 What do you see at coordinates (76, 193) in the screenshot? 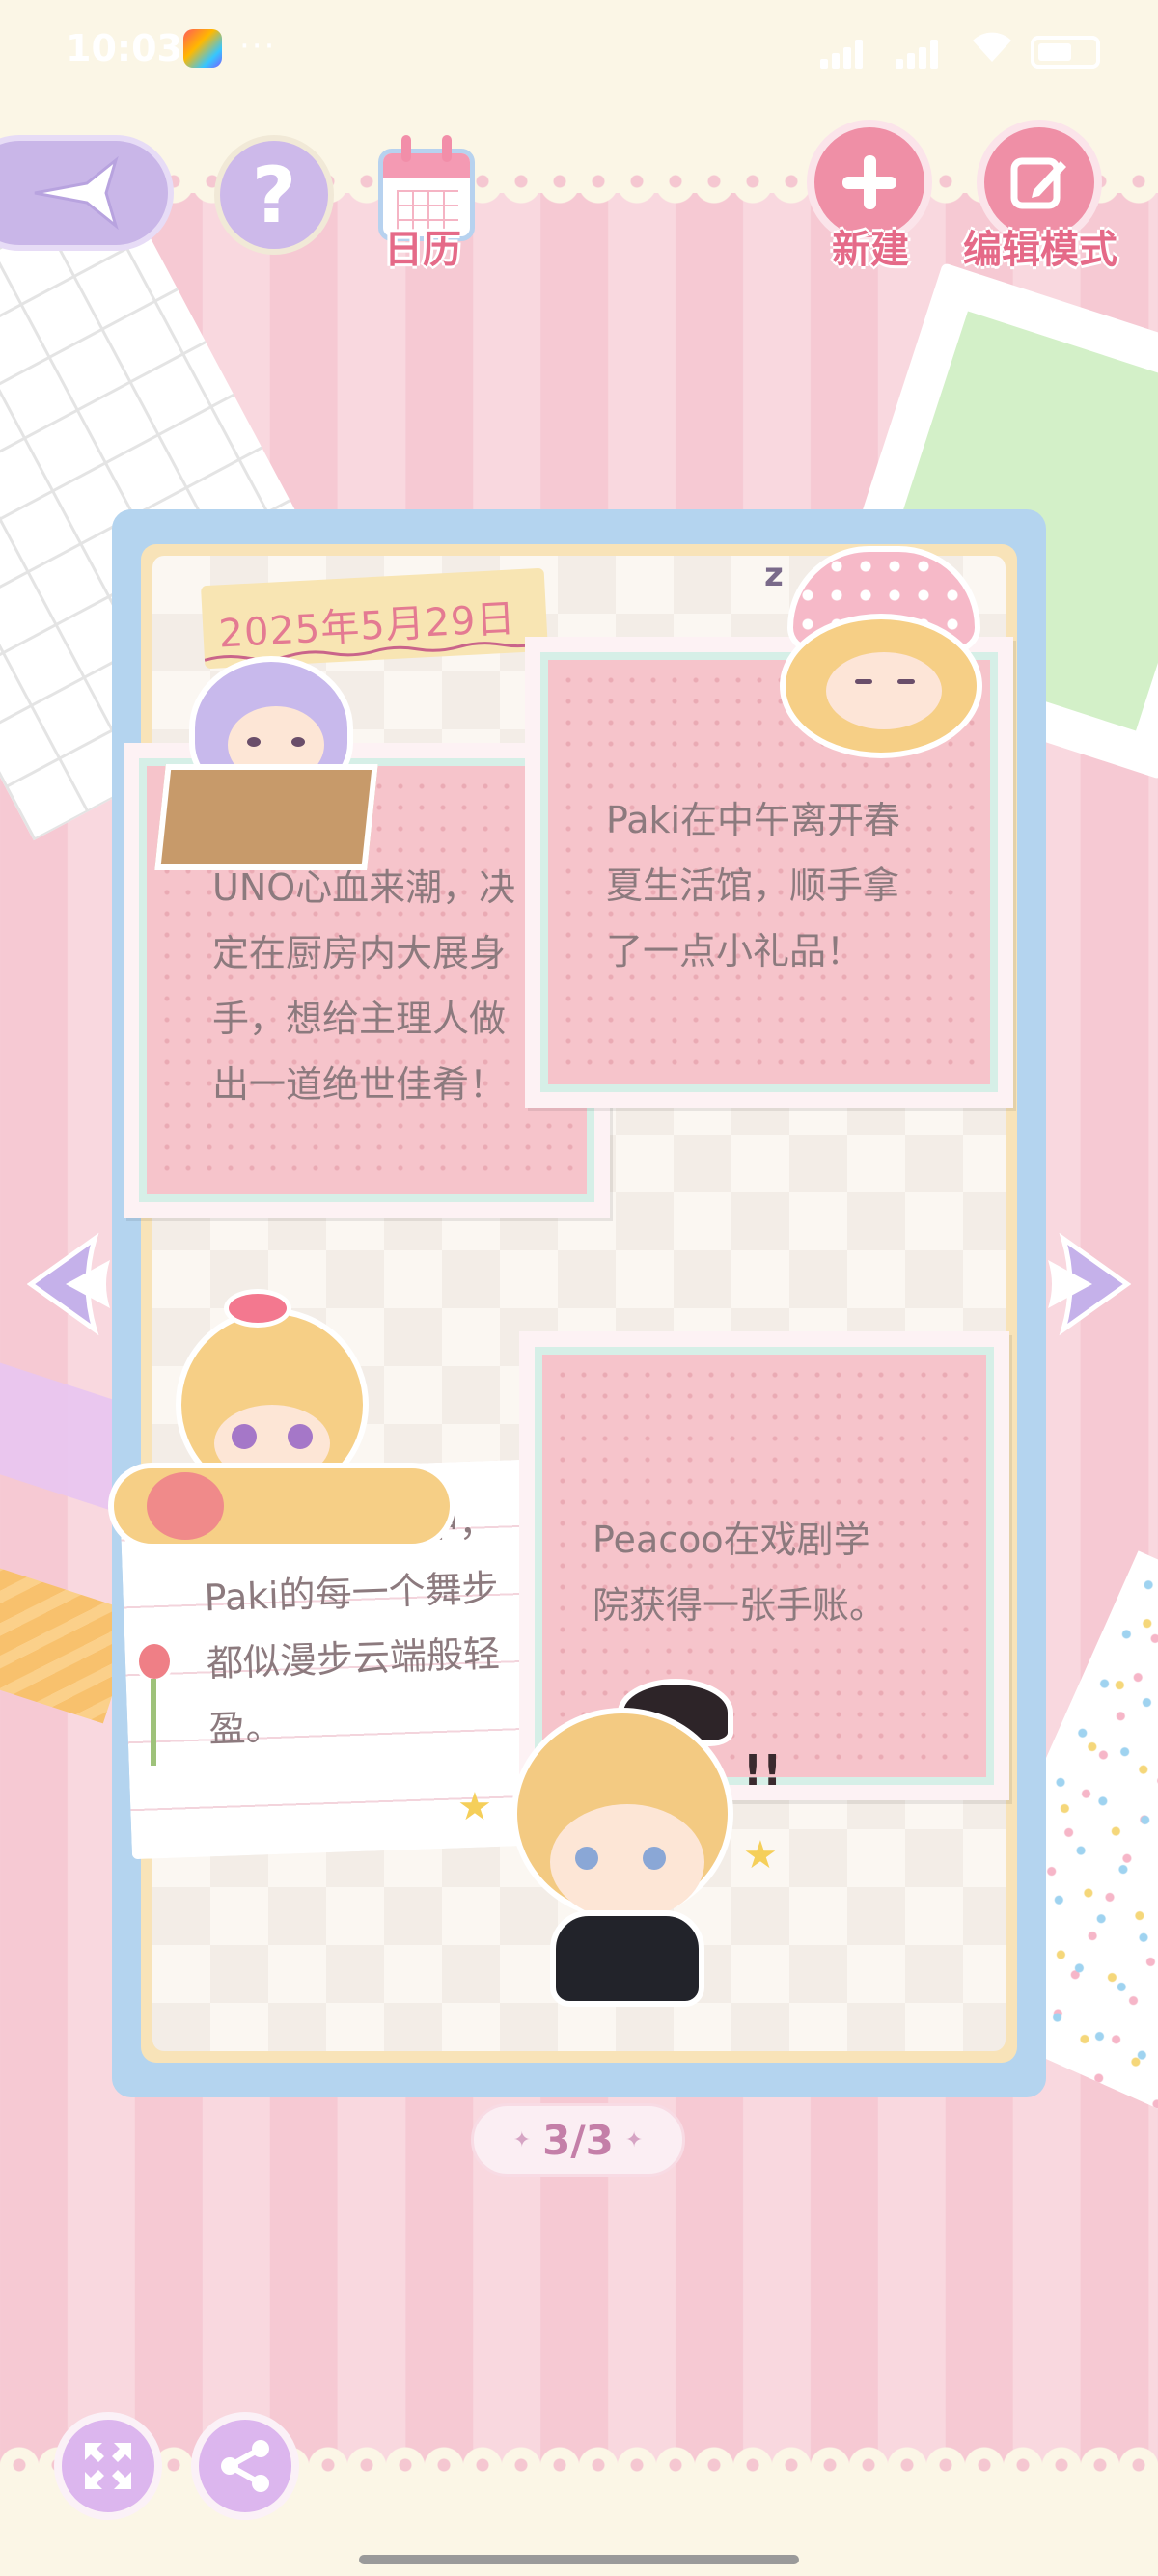
I see `back-star-icon` at bounding box center [76, 193].